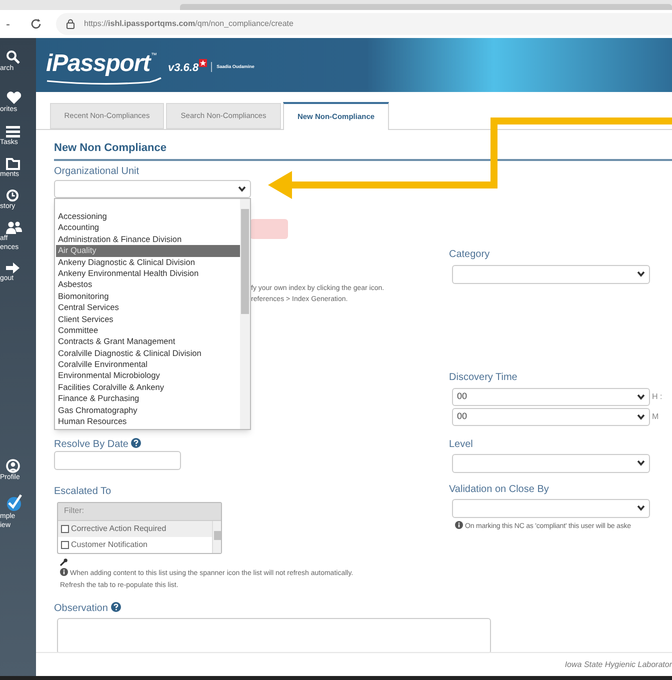 The width and height of the screenshot is (672, 680). I want to click on dropdown-option: Finance & Purchasing, so click(148, 399).